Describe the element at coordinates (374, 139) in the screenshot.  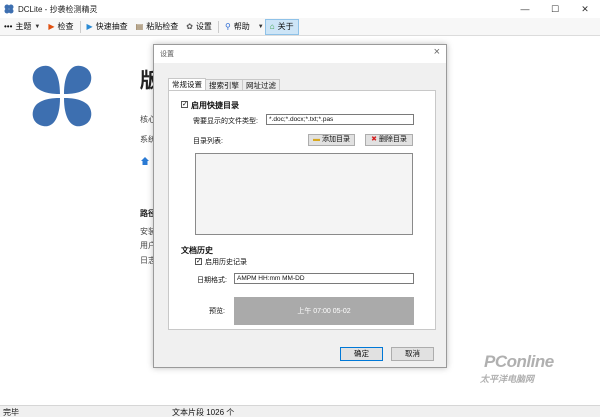
I see `delete-icon: ✖` at that location.